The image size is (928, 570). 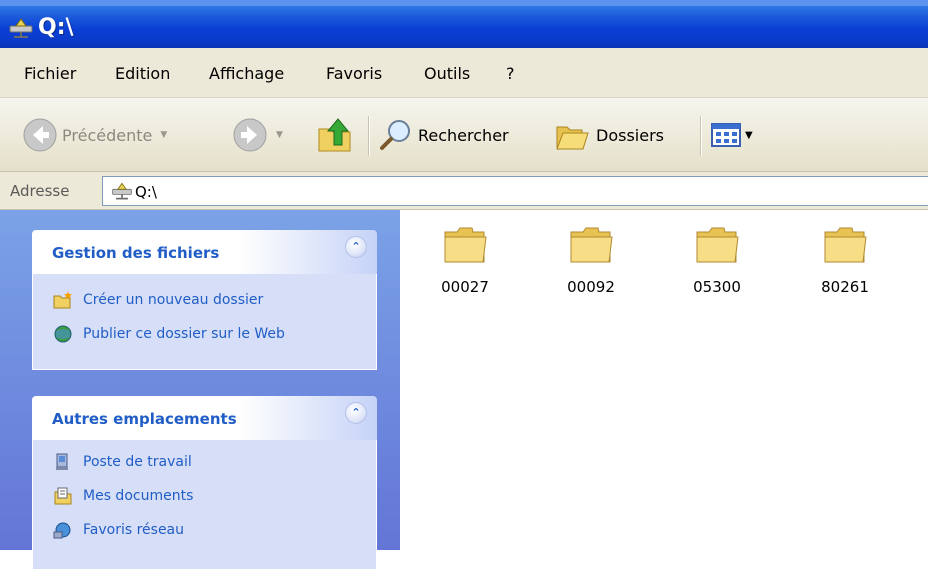 What do you see at coordinates (279, 135) in the screenshot?
I see `forward-dropdown-icon: ▼` at bounding box center [279, 135].